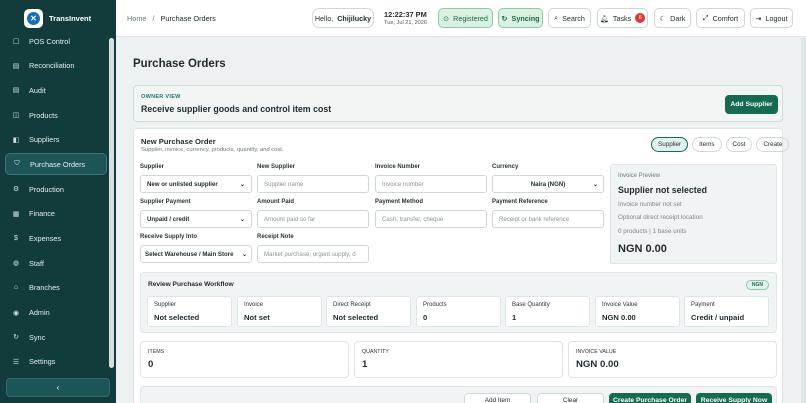 The width and height of the screenshot is (806, 403). Describe the element at coordinates (435, 305) in the screenshot. I see `workflow-cell-label: Products` at that location.